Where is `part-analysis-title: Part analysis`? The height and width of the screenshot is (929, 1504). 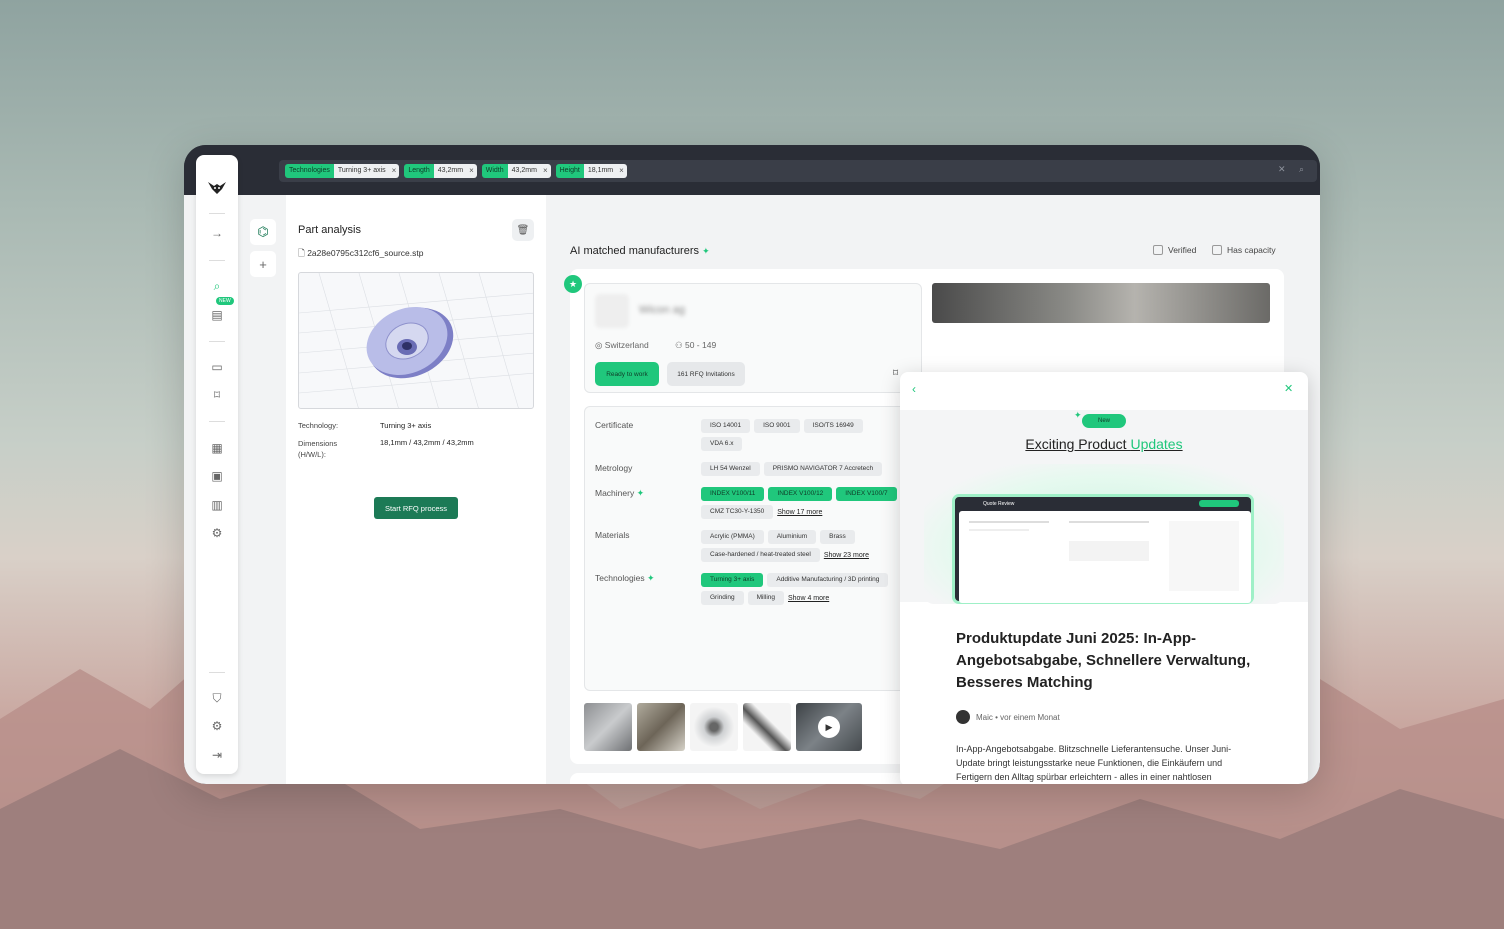
part-analysis-title: Part analysis is located at coordinates (329, 230).